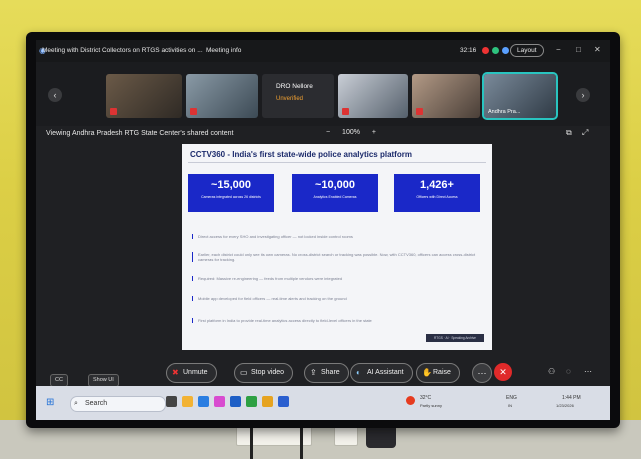 The width and height of the screenshot is (641, 459). Describe the element at coordinates (468, 50) in the screenshot. I see `meeting-timer: 32:16` at that location.